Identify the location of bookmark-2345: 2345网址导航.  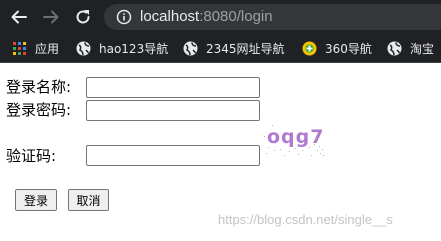
(234, 48).